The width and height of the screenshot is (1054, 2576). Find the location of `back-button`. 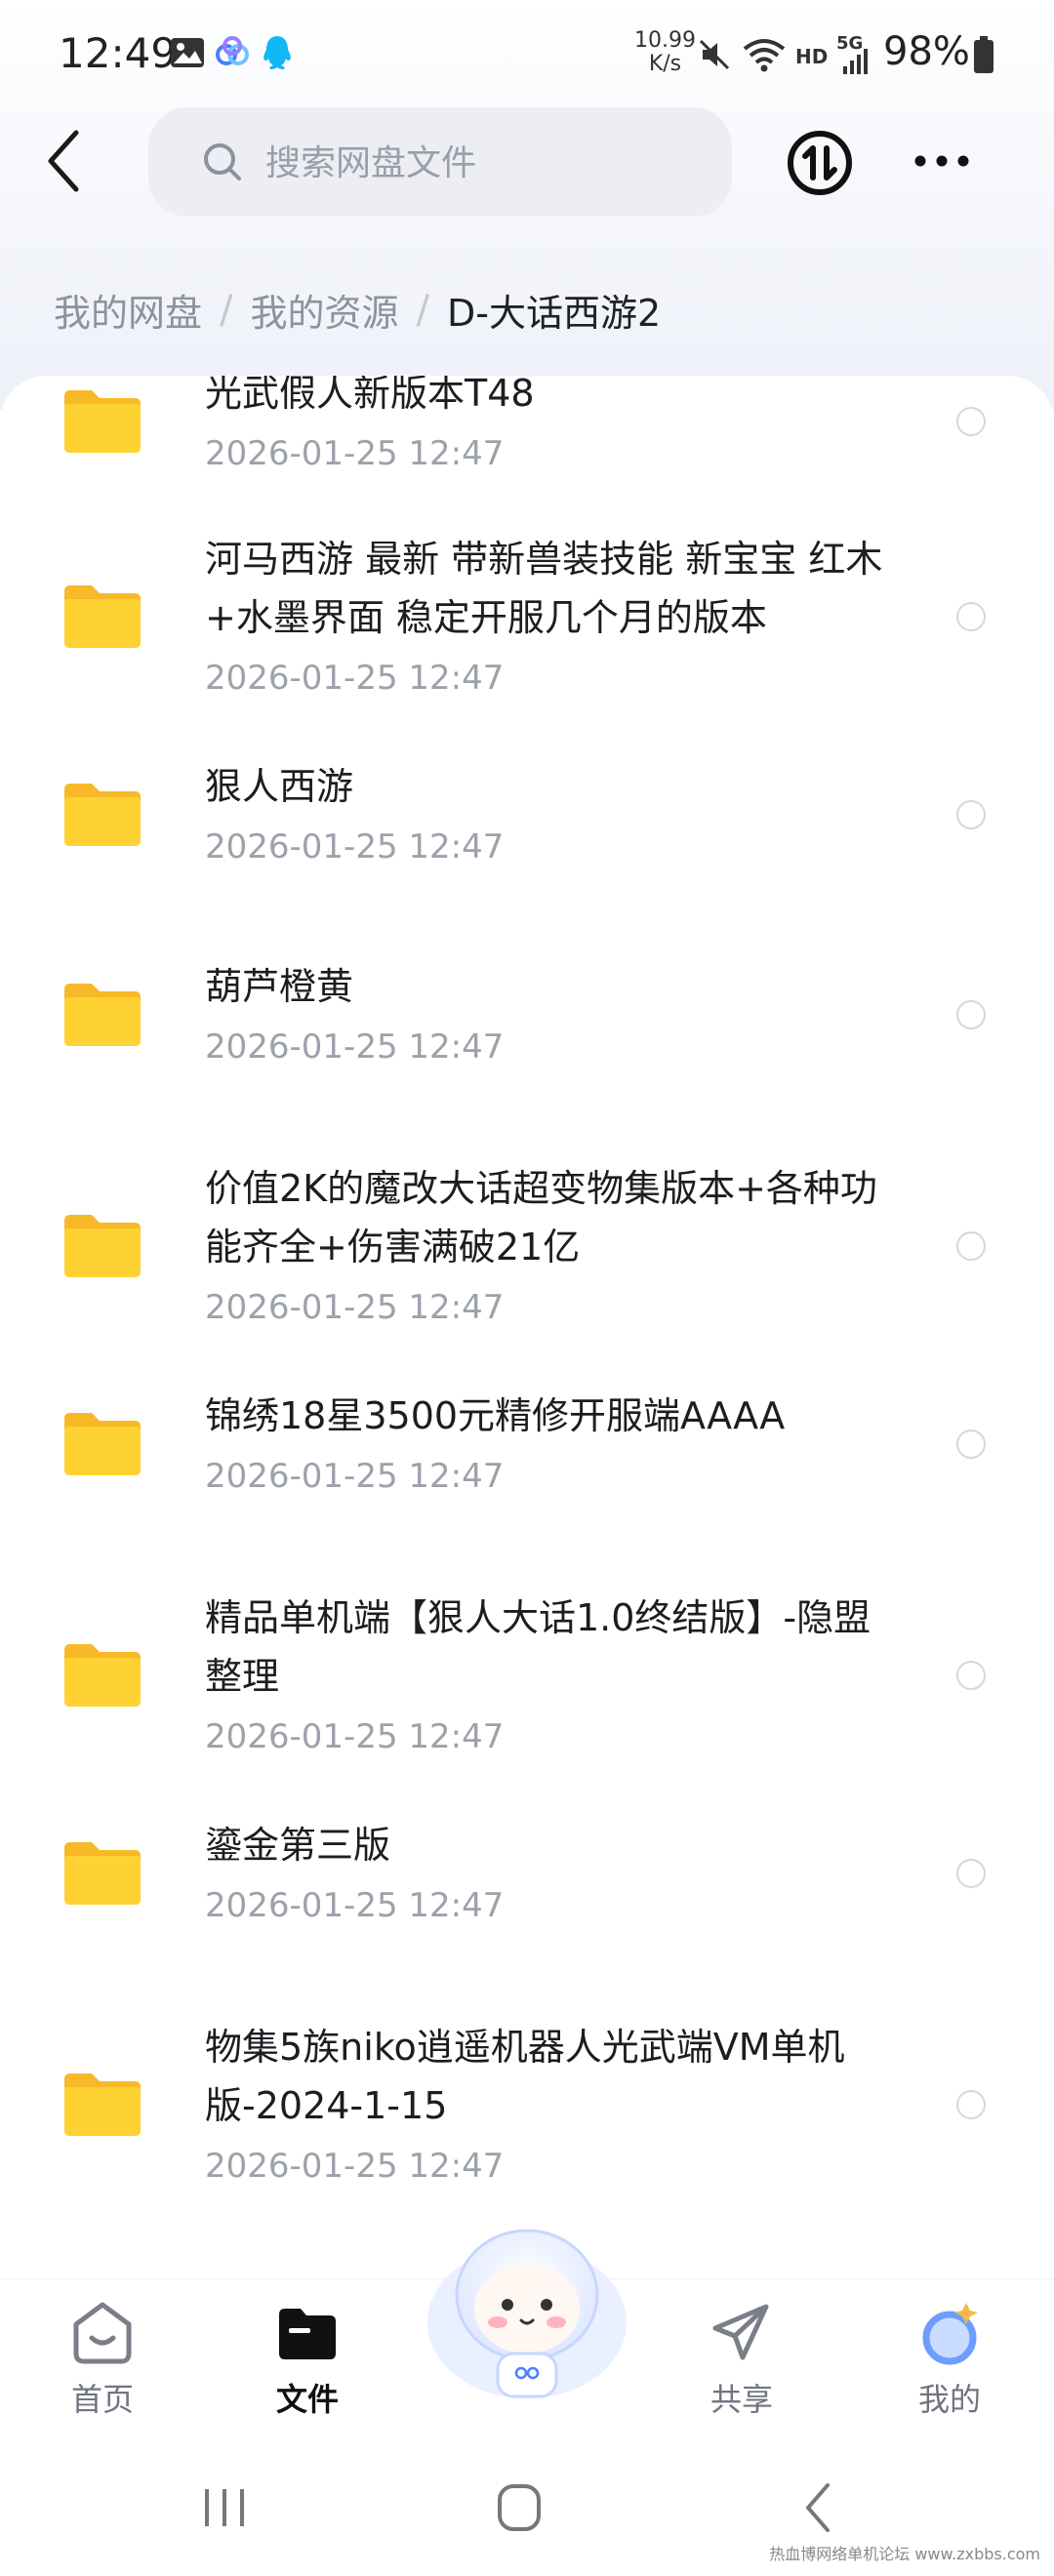

back-button is located at coordinates (66, 161).